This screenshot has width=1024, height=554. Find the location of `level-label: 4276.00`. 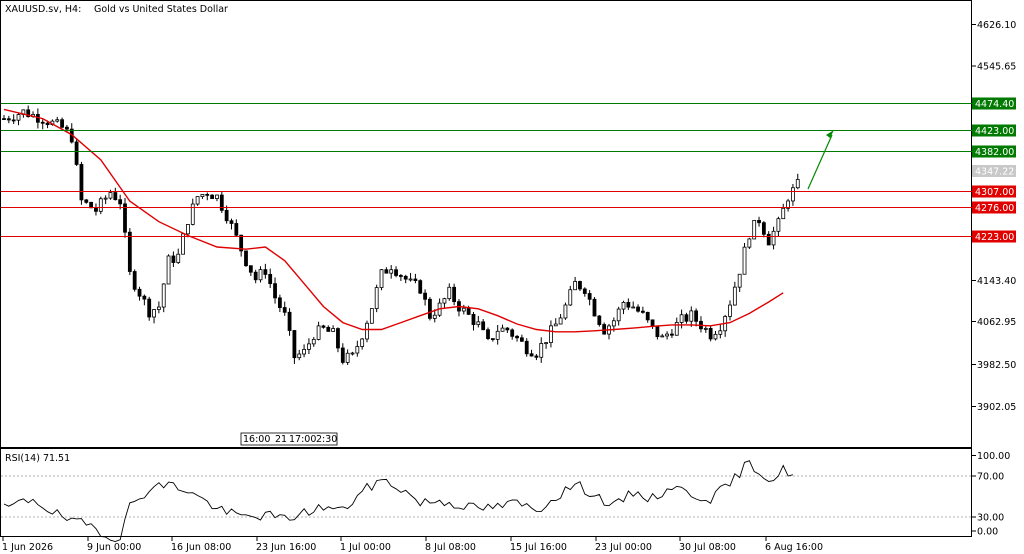

level-label: 4276.00 is located at coordinates (994, 208).